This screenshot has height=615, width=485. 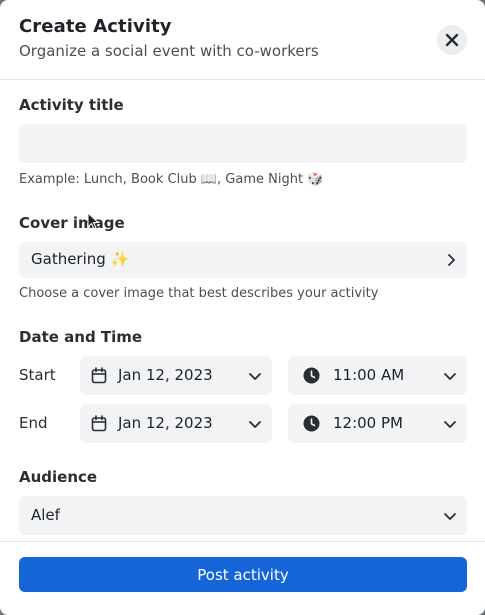 I want to click on date-time-label: Date and Time, so click(x=81, y=337).